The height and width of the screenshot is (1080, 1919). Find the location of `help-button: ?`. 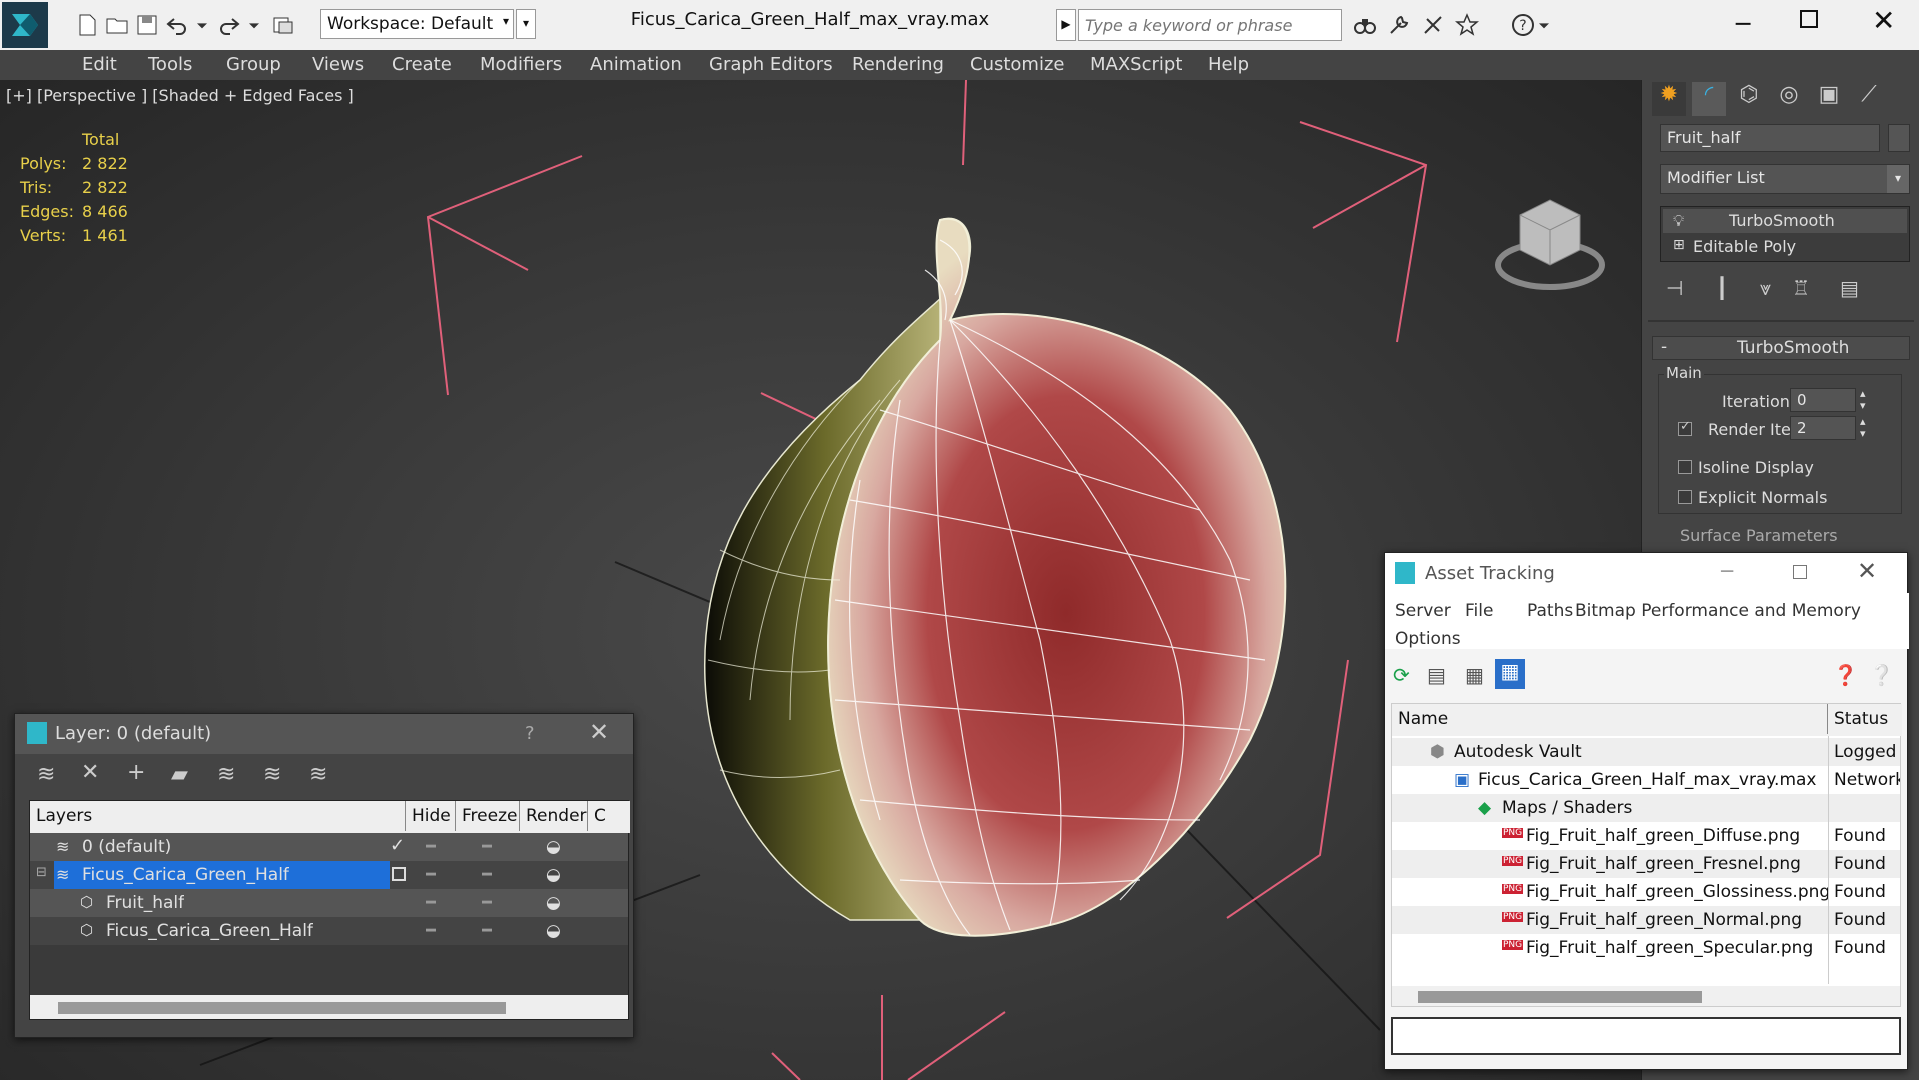

help-button: ? is located at coordinates (530, 733).